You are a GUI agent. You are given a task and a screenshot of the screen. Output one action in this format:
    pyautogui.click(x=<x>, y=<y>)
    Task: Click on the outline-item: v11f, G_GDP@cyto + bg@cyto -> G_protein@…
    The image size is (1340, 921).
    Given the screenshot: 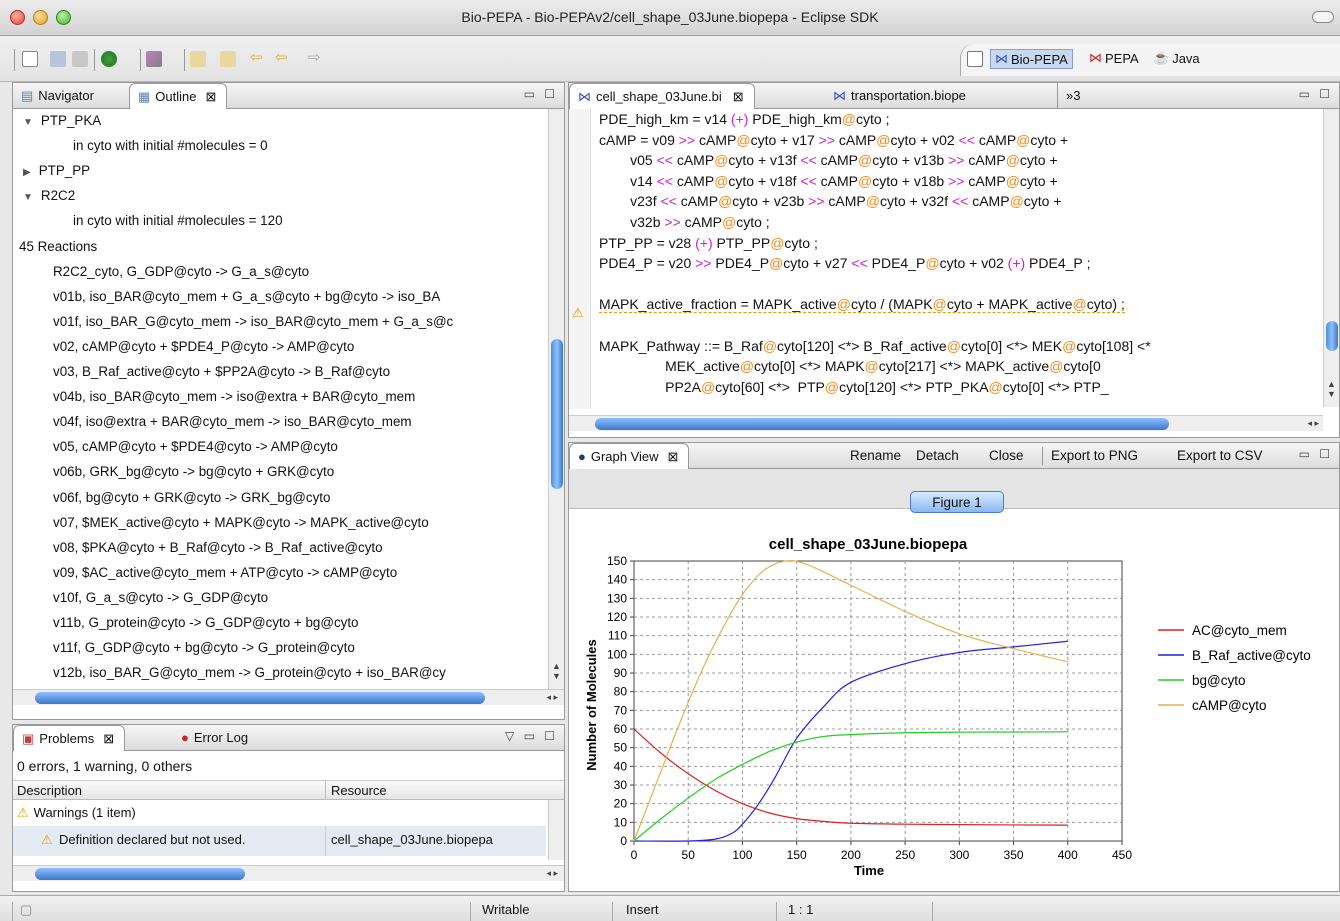 What is the action you would take?
    pyautogui.click(x=204, y=647)
    